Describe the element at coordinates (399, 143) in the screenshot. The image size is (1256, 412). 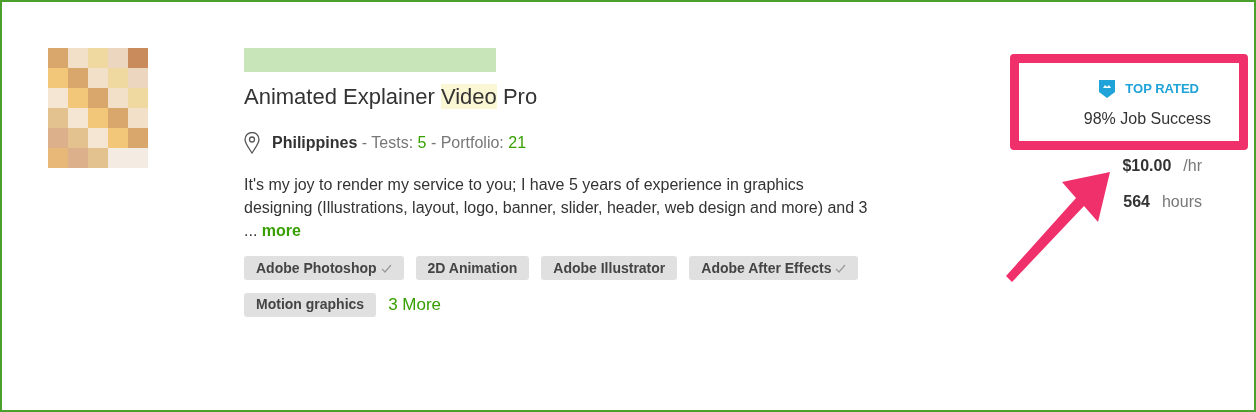
I see `location-details: Philippines - Tests: 5 - Portfolio: 21` at that location.